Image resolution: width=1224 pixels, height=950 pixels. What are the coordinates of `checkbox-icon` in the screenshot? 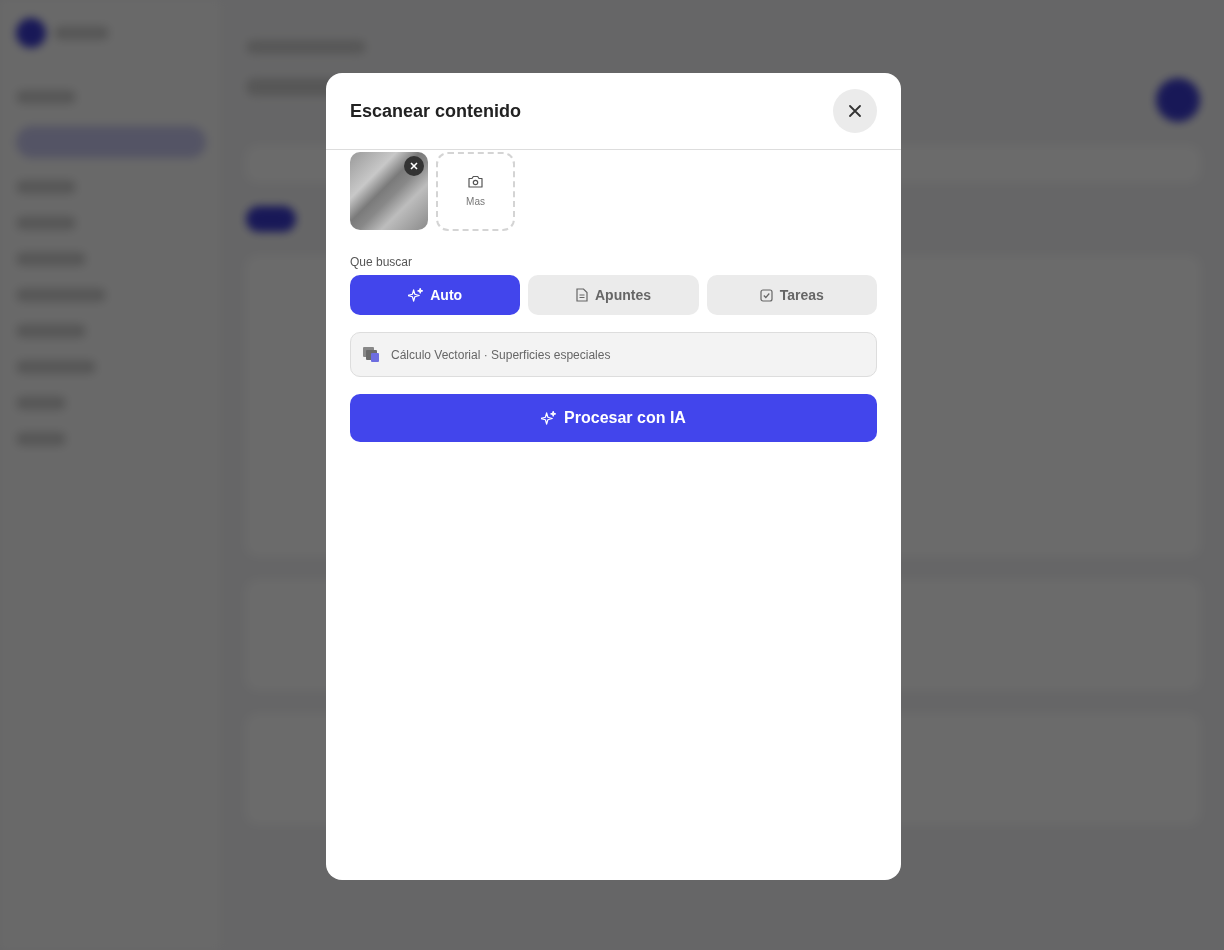 It's located at (766, 295).